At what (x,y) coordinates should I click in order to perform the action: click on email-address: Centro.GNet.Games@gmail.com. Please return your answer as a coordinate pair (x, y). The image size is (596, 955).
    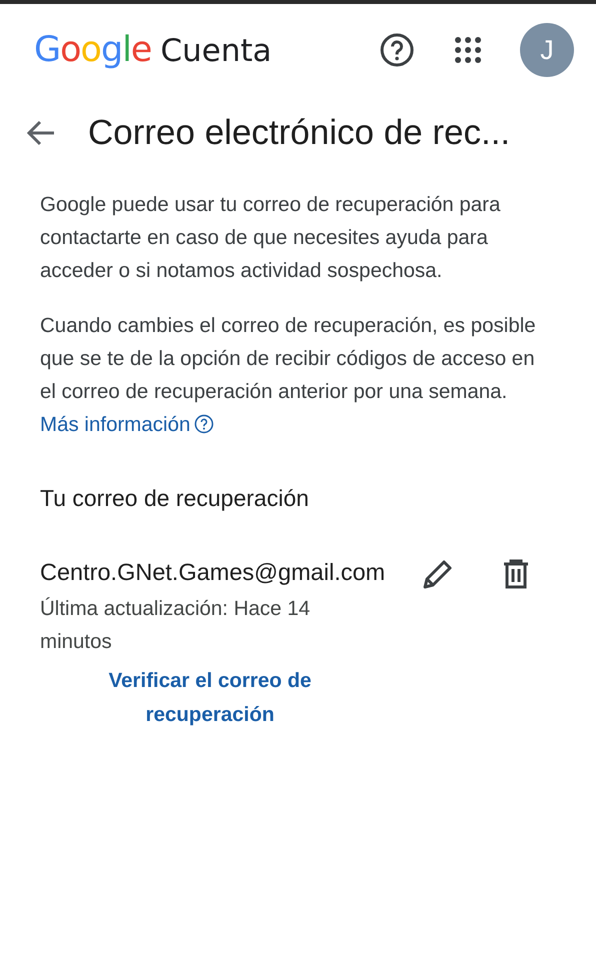
    Looking at the image, I should click on (213, 572).